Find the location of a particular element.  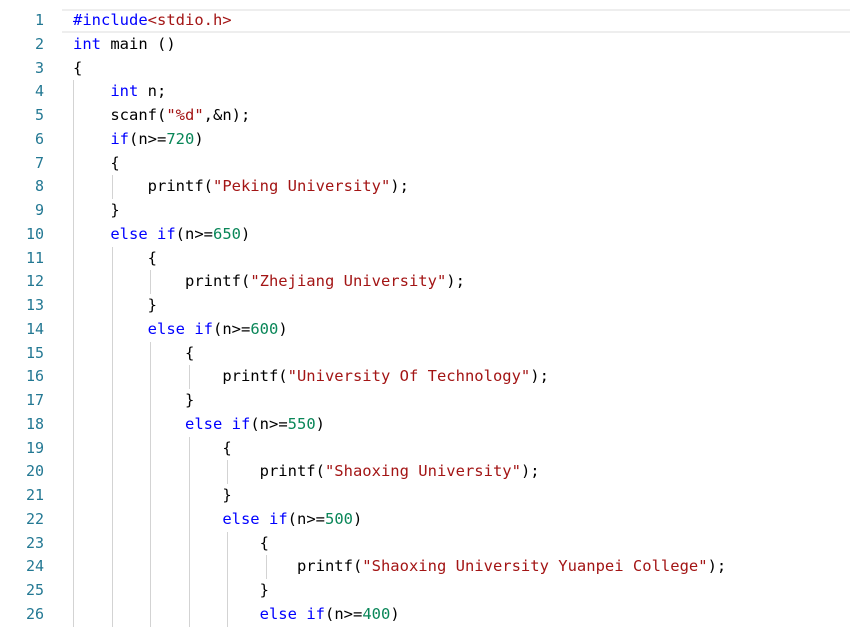

number-token: 600 is located at coordinates (264, 328).